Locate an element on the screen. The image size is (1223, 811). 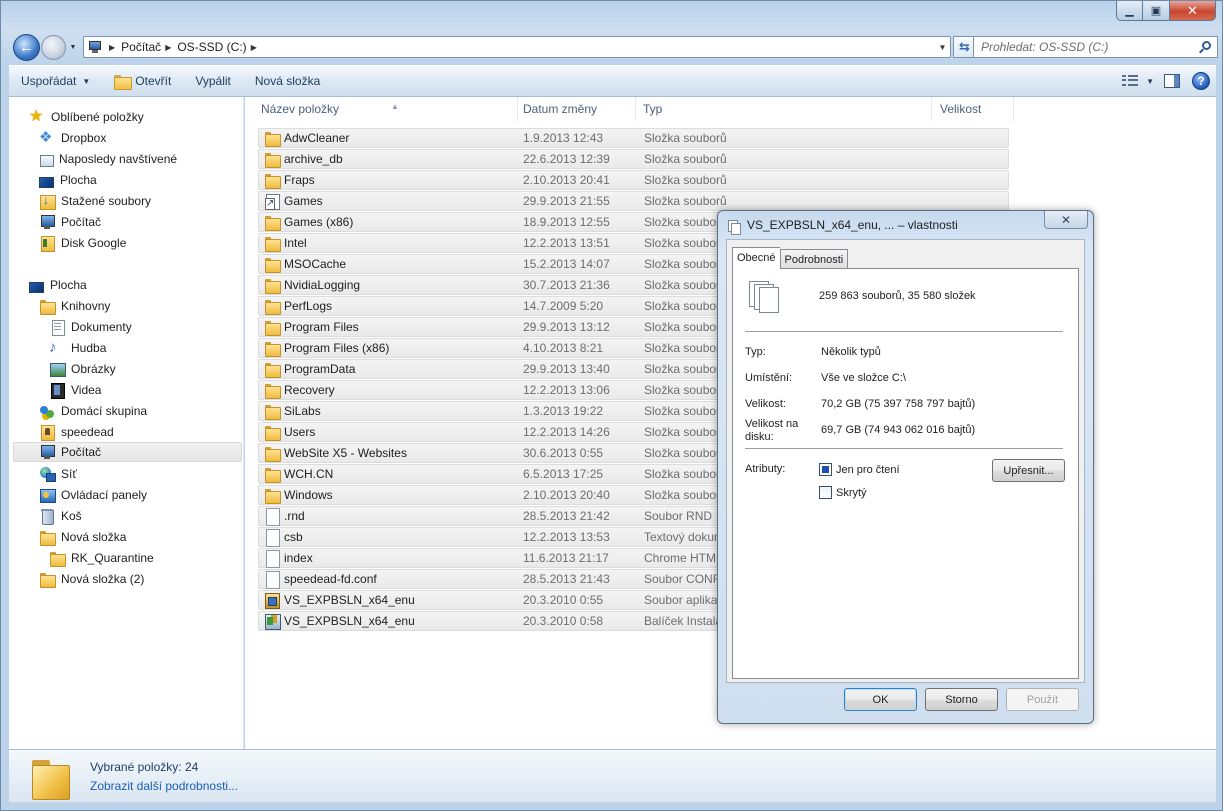
file-date: 30.6.2013 0:55 is located at coordinates (563, 453).